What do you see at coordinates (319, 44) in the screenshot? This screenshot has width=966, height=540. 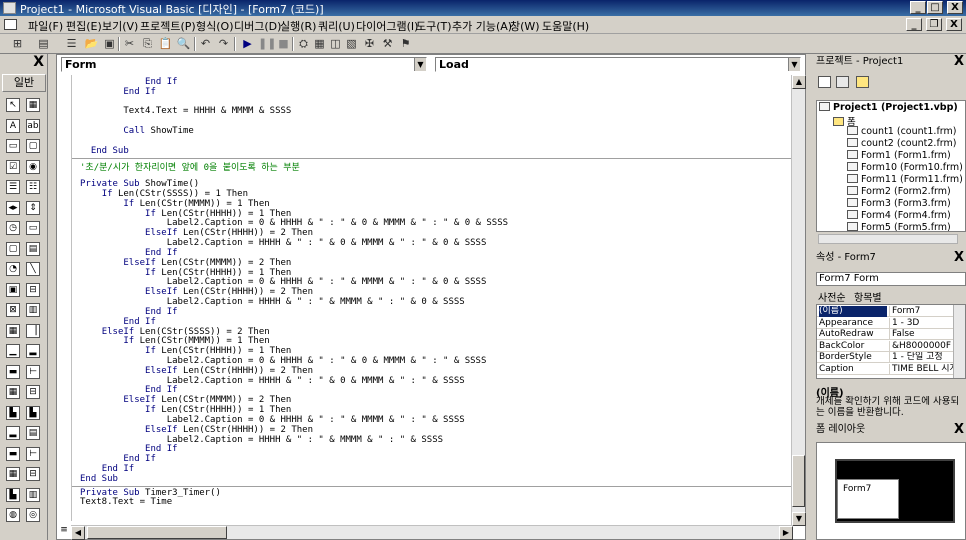 I see `properties-window-icon: ▦` at bounding box center [319, 44].